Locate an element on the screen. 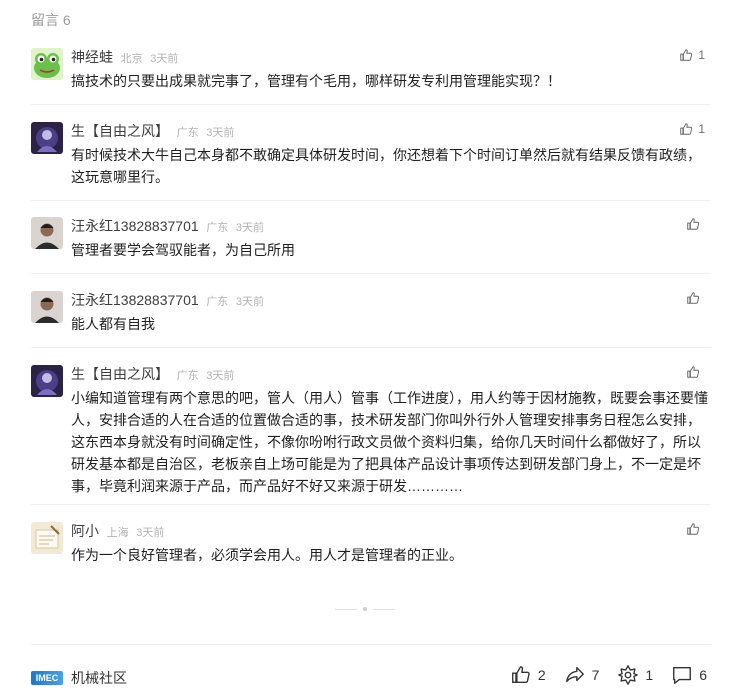  recommend-count: 1 is located at coordinates (649, 675).